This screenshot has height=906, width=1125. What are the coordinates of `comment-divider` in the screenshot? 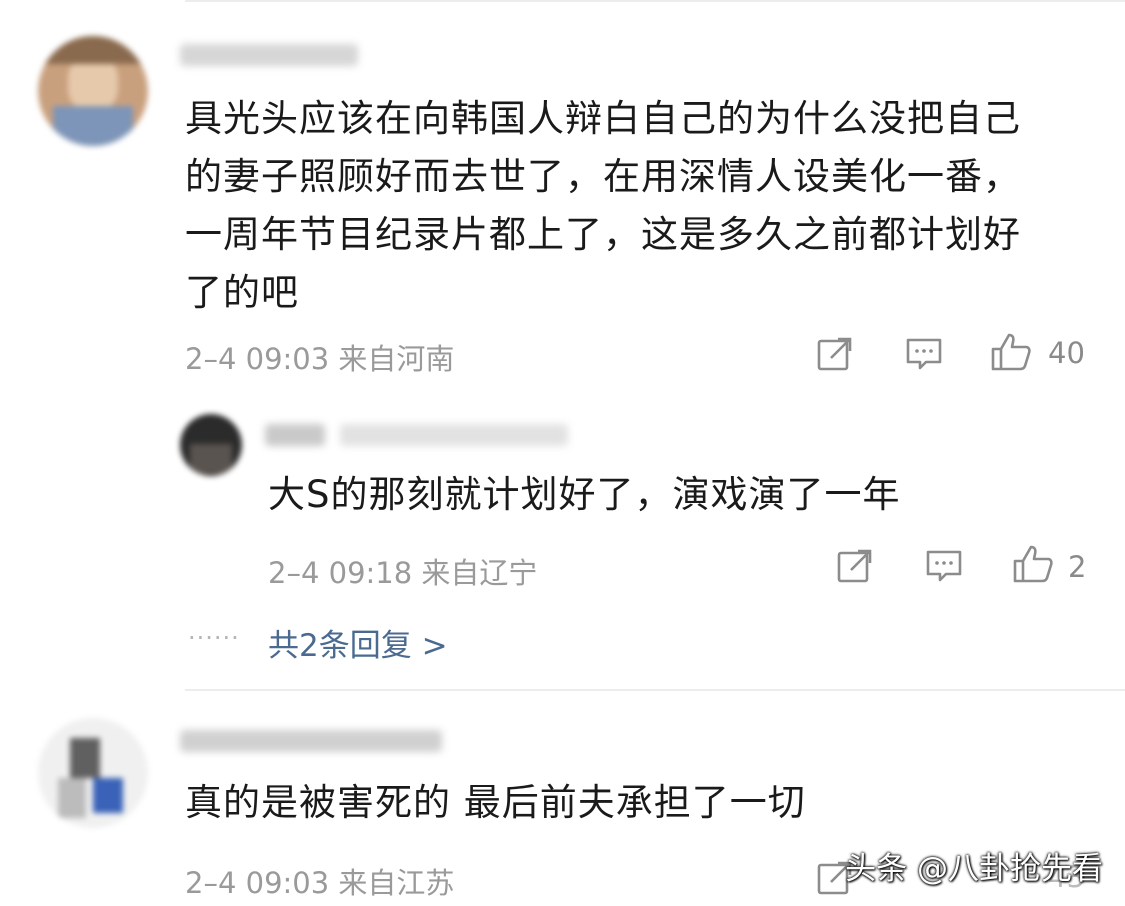 It's located at (655, 690).